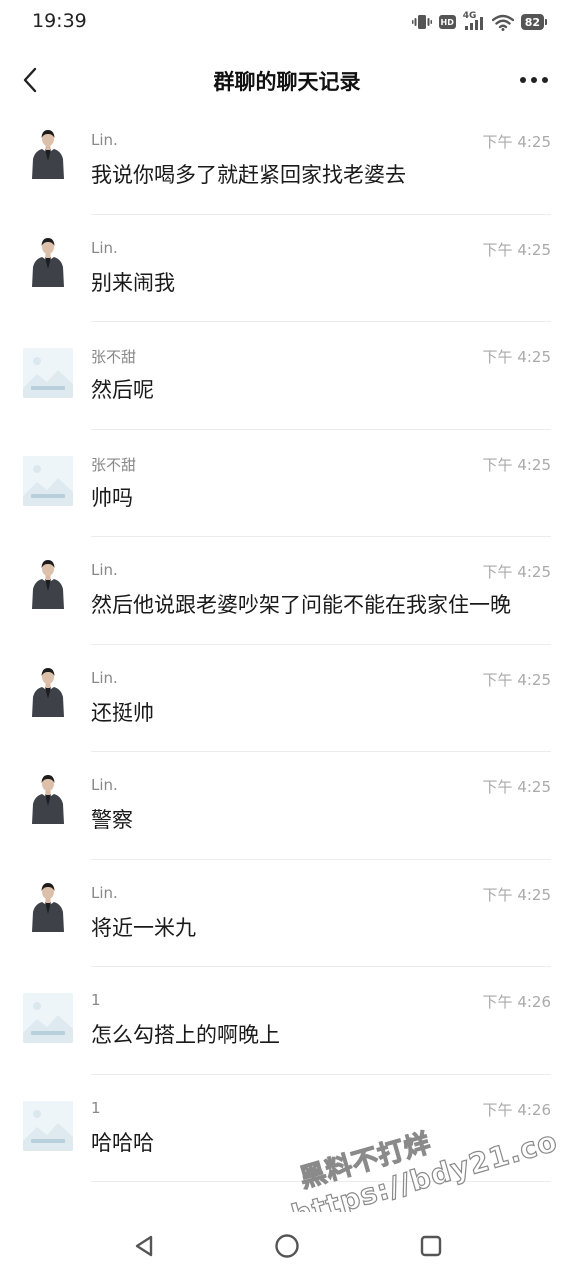  I want to click on vibrate-icon, so click(421, 22).